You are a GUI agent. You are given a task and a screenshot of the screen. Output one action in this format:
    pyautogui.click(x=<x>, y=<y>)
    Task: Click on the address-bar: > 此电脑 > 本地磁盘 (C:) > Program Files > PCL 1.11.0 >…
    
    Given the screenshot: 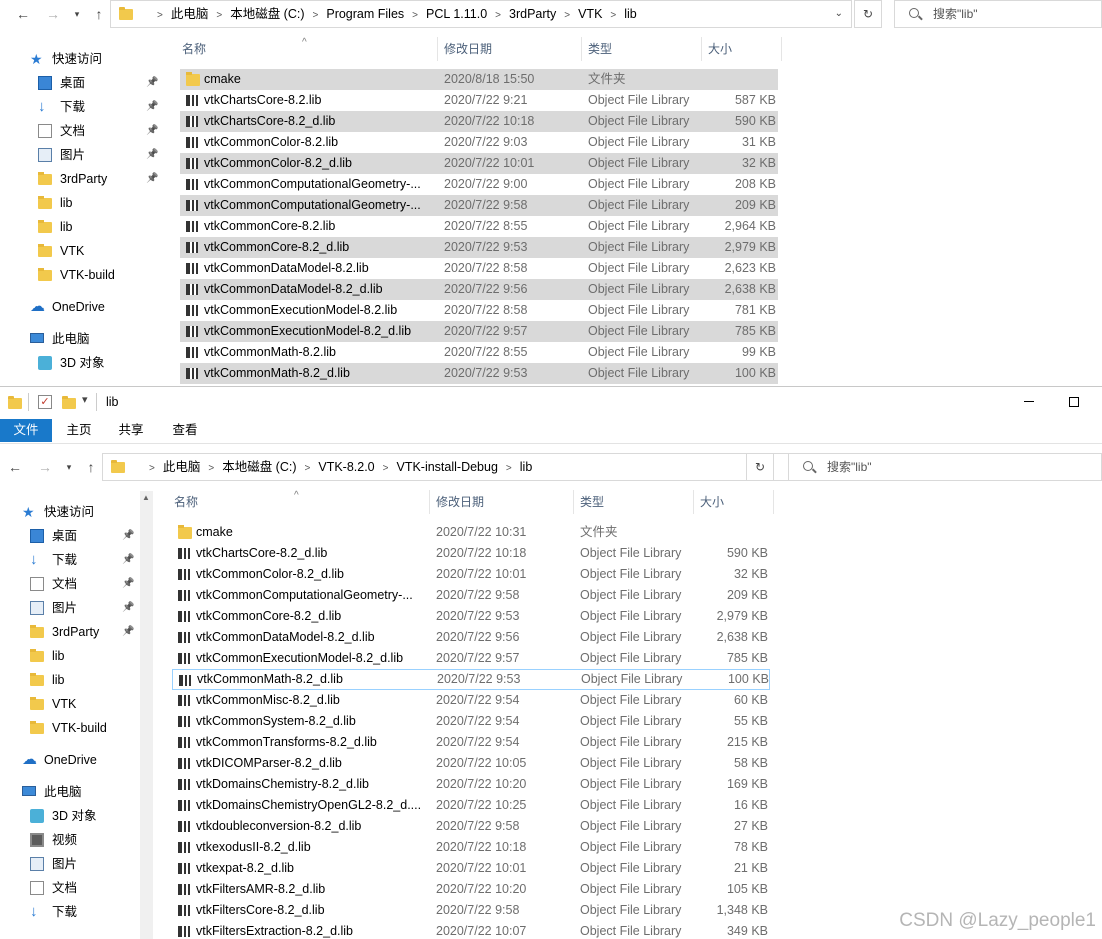 What is the action you would take?
    pyautogui.click(x=481, y=14)
    